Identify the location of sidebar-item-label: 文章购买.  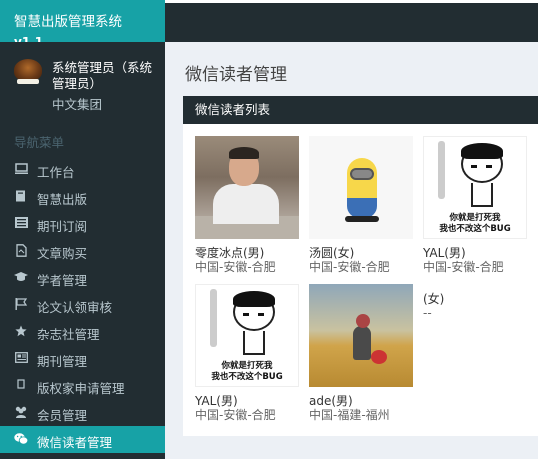
(62, 253).